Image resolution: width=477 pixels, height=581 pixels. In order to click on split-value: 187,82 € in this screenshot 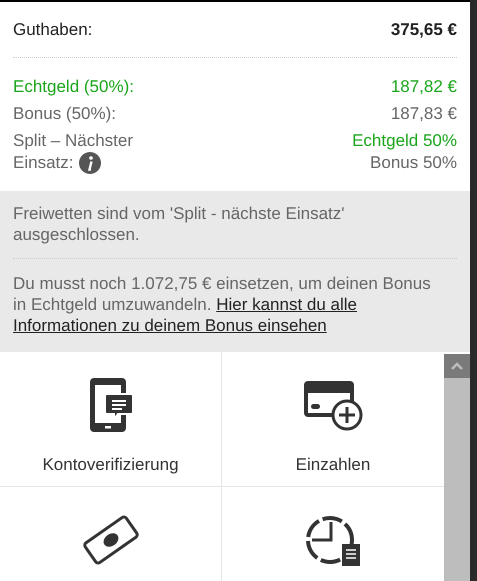, I will do `click(423, 87)`.